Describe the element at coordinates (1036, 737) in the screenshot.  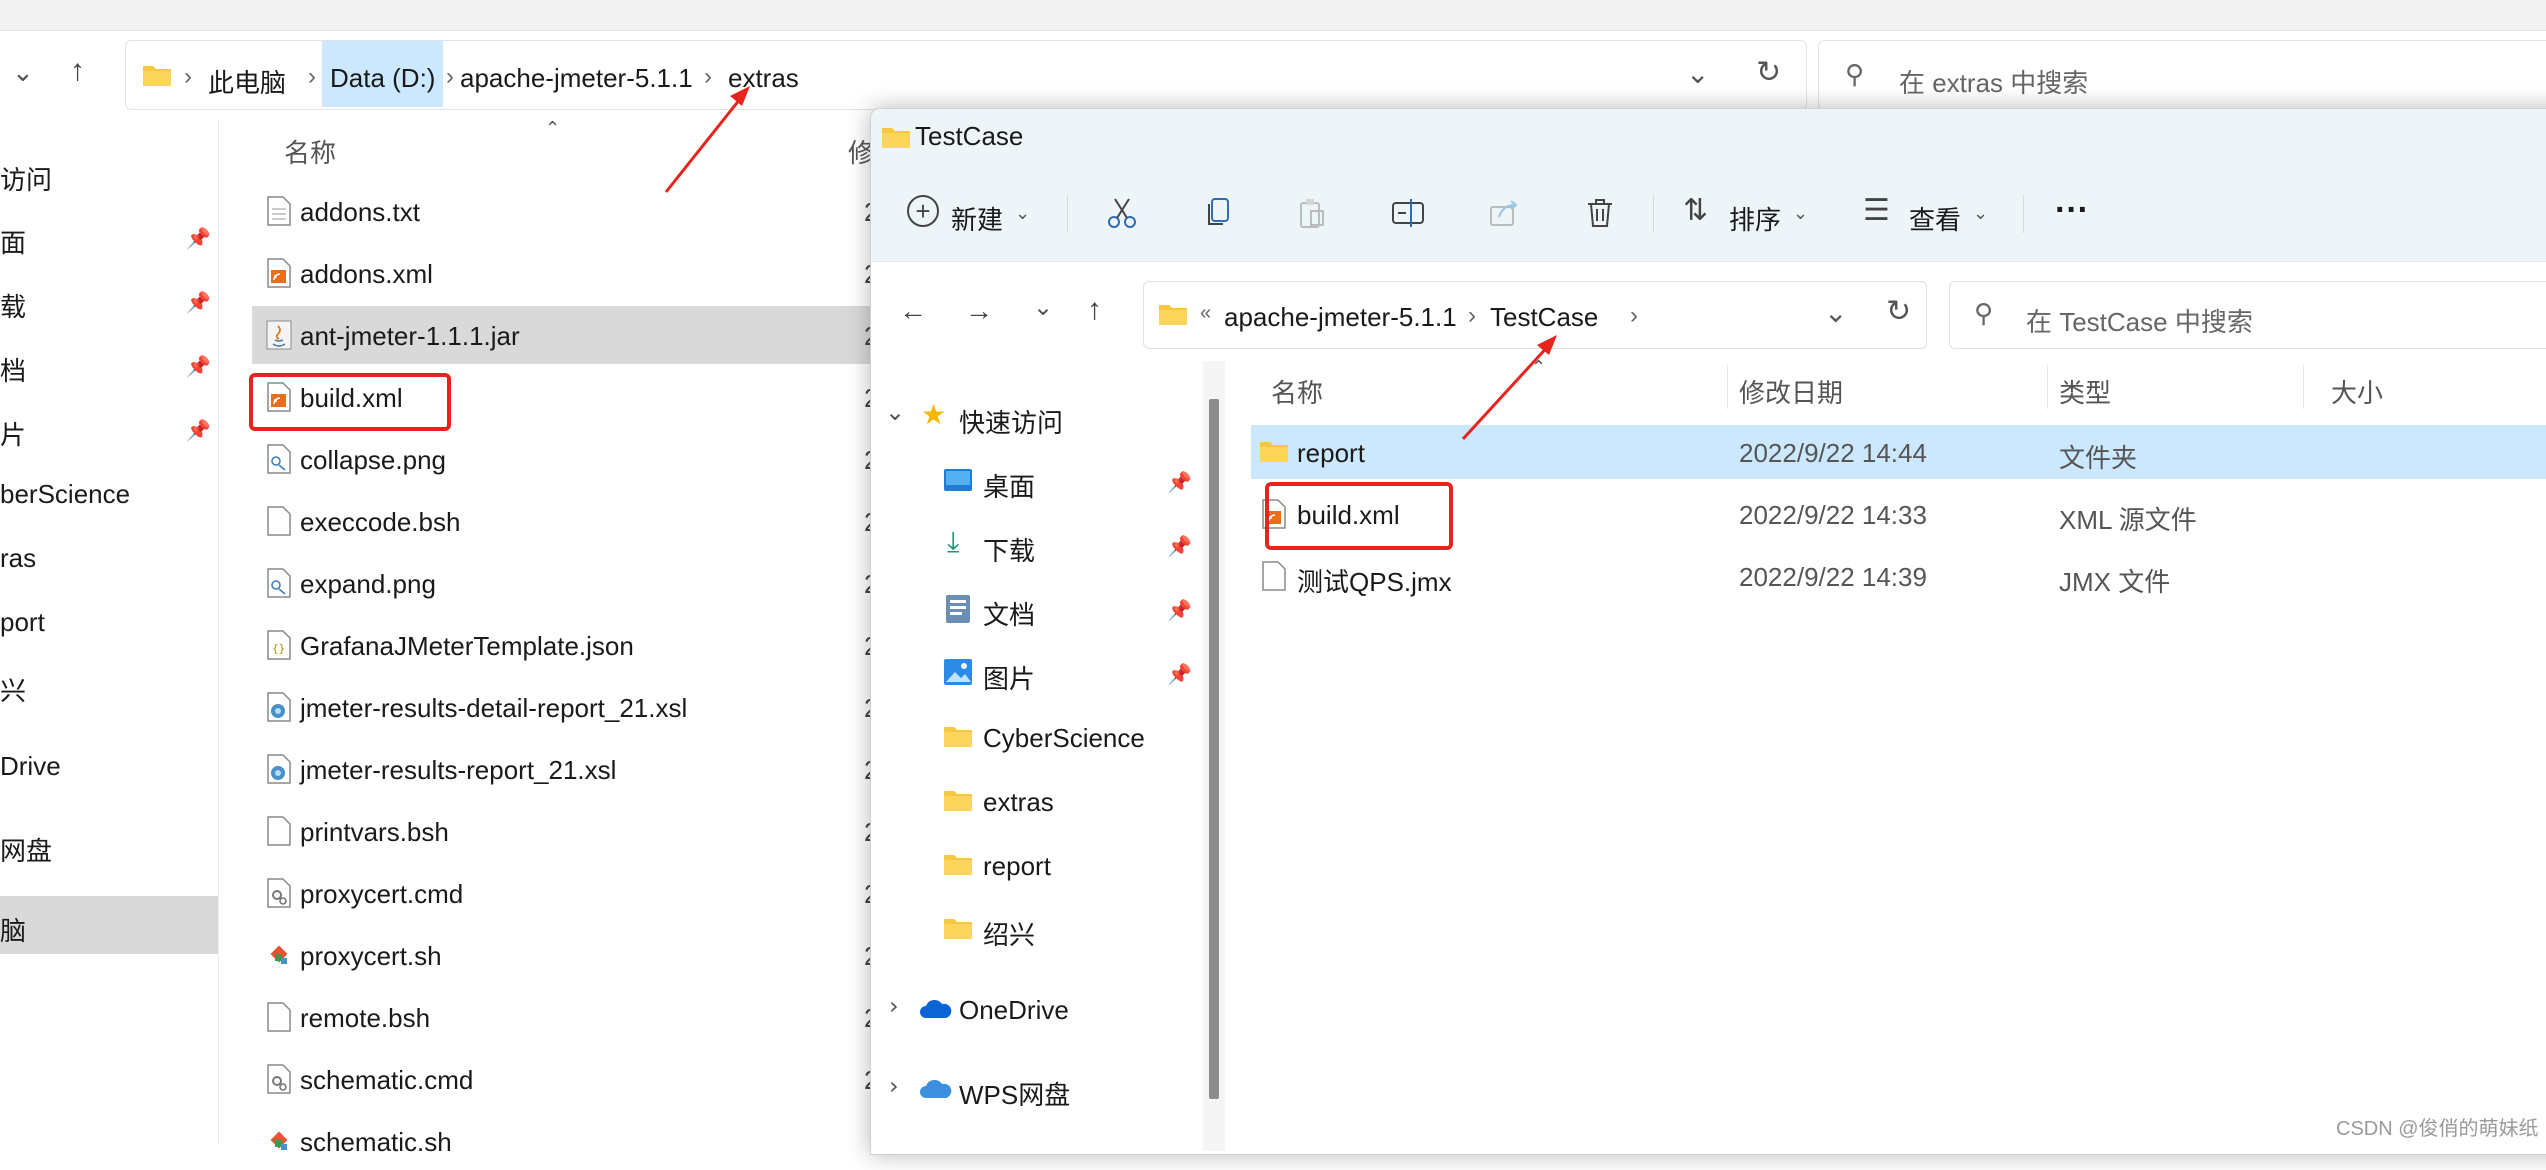
I see `nav-item-cyberscience: CyberScience` at that location.